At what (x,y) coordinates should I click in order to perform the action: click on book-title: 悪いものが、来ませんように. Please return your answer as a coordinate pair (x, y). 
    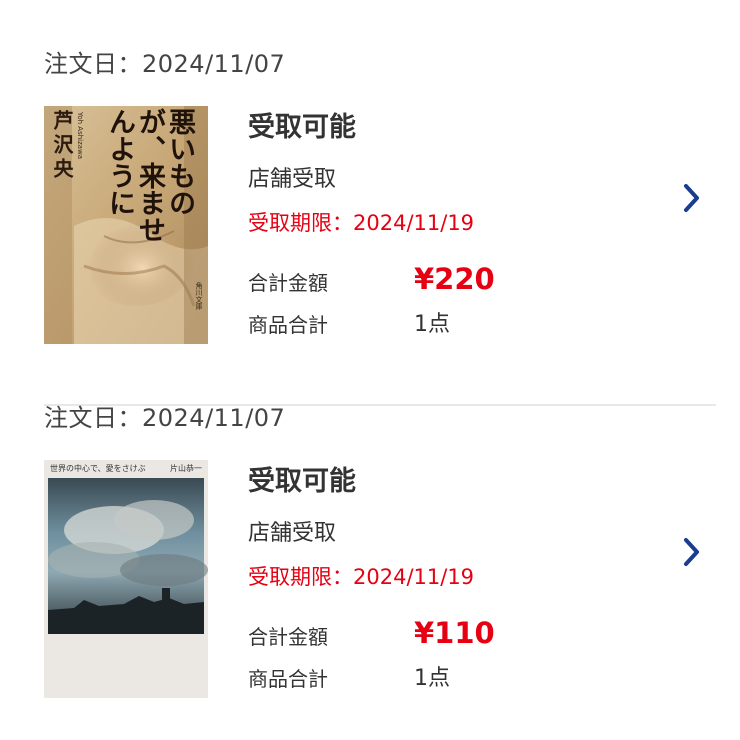
    Looking at the image, I should click on (149, 175).